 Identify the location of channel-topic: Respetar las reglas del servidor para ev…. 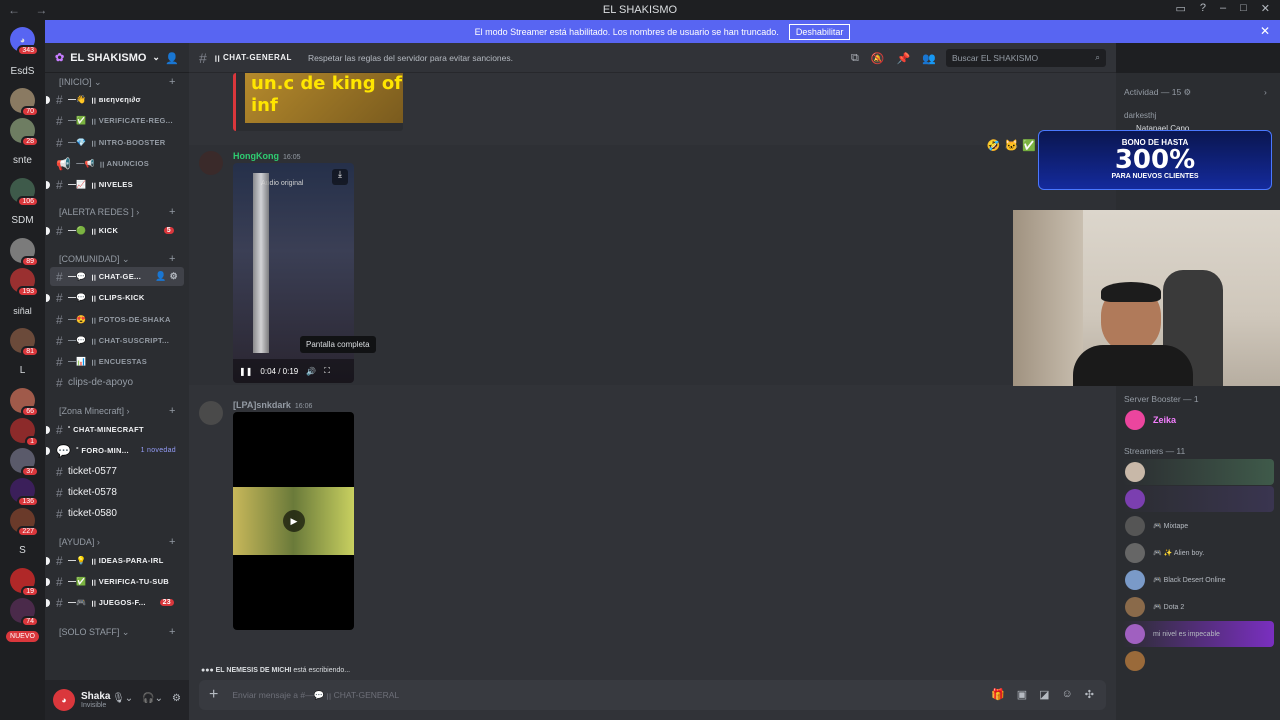
(410, 58).